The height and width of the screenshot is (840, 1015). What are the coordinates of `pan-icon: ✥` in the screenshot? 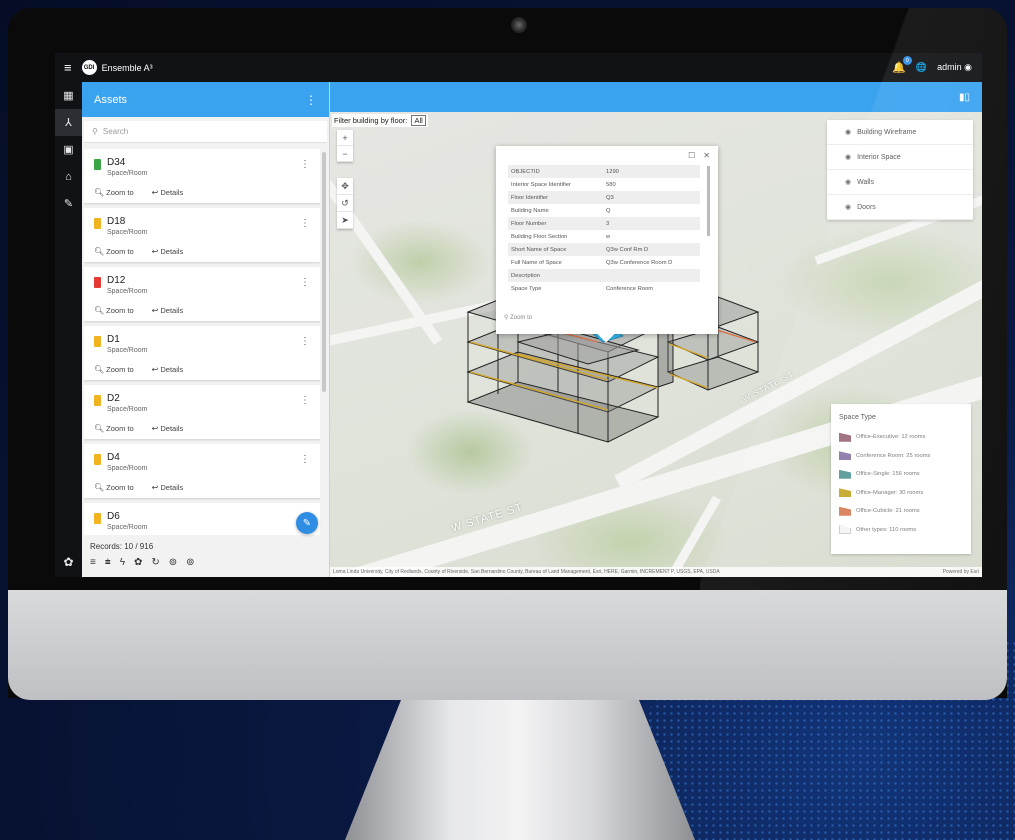 It's located at (345, 186).